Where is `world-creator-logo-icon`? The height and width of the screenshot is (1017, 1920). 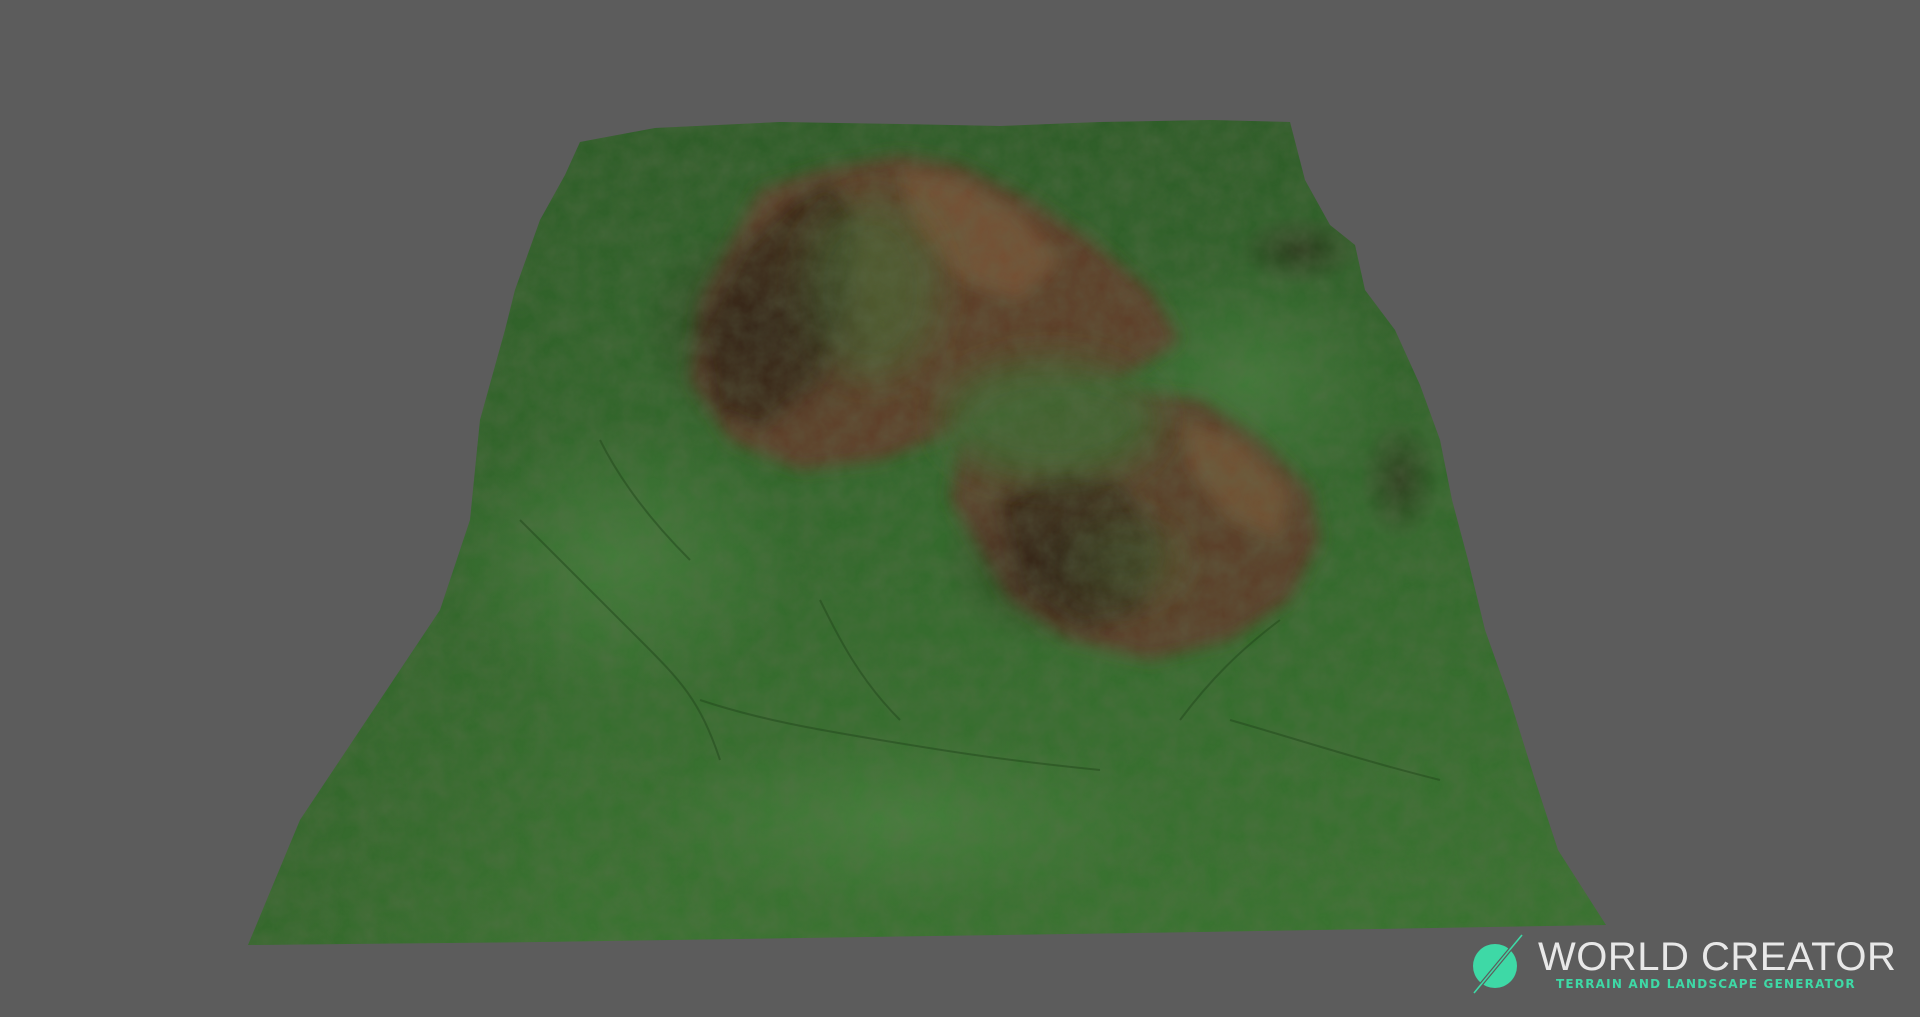 world-creator-logo-icon is located at coordinates (1498, 964).